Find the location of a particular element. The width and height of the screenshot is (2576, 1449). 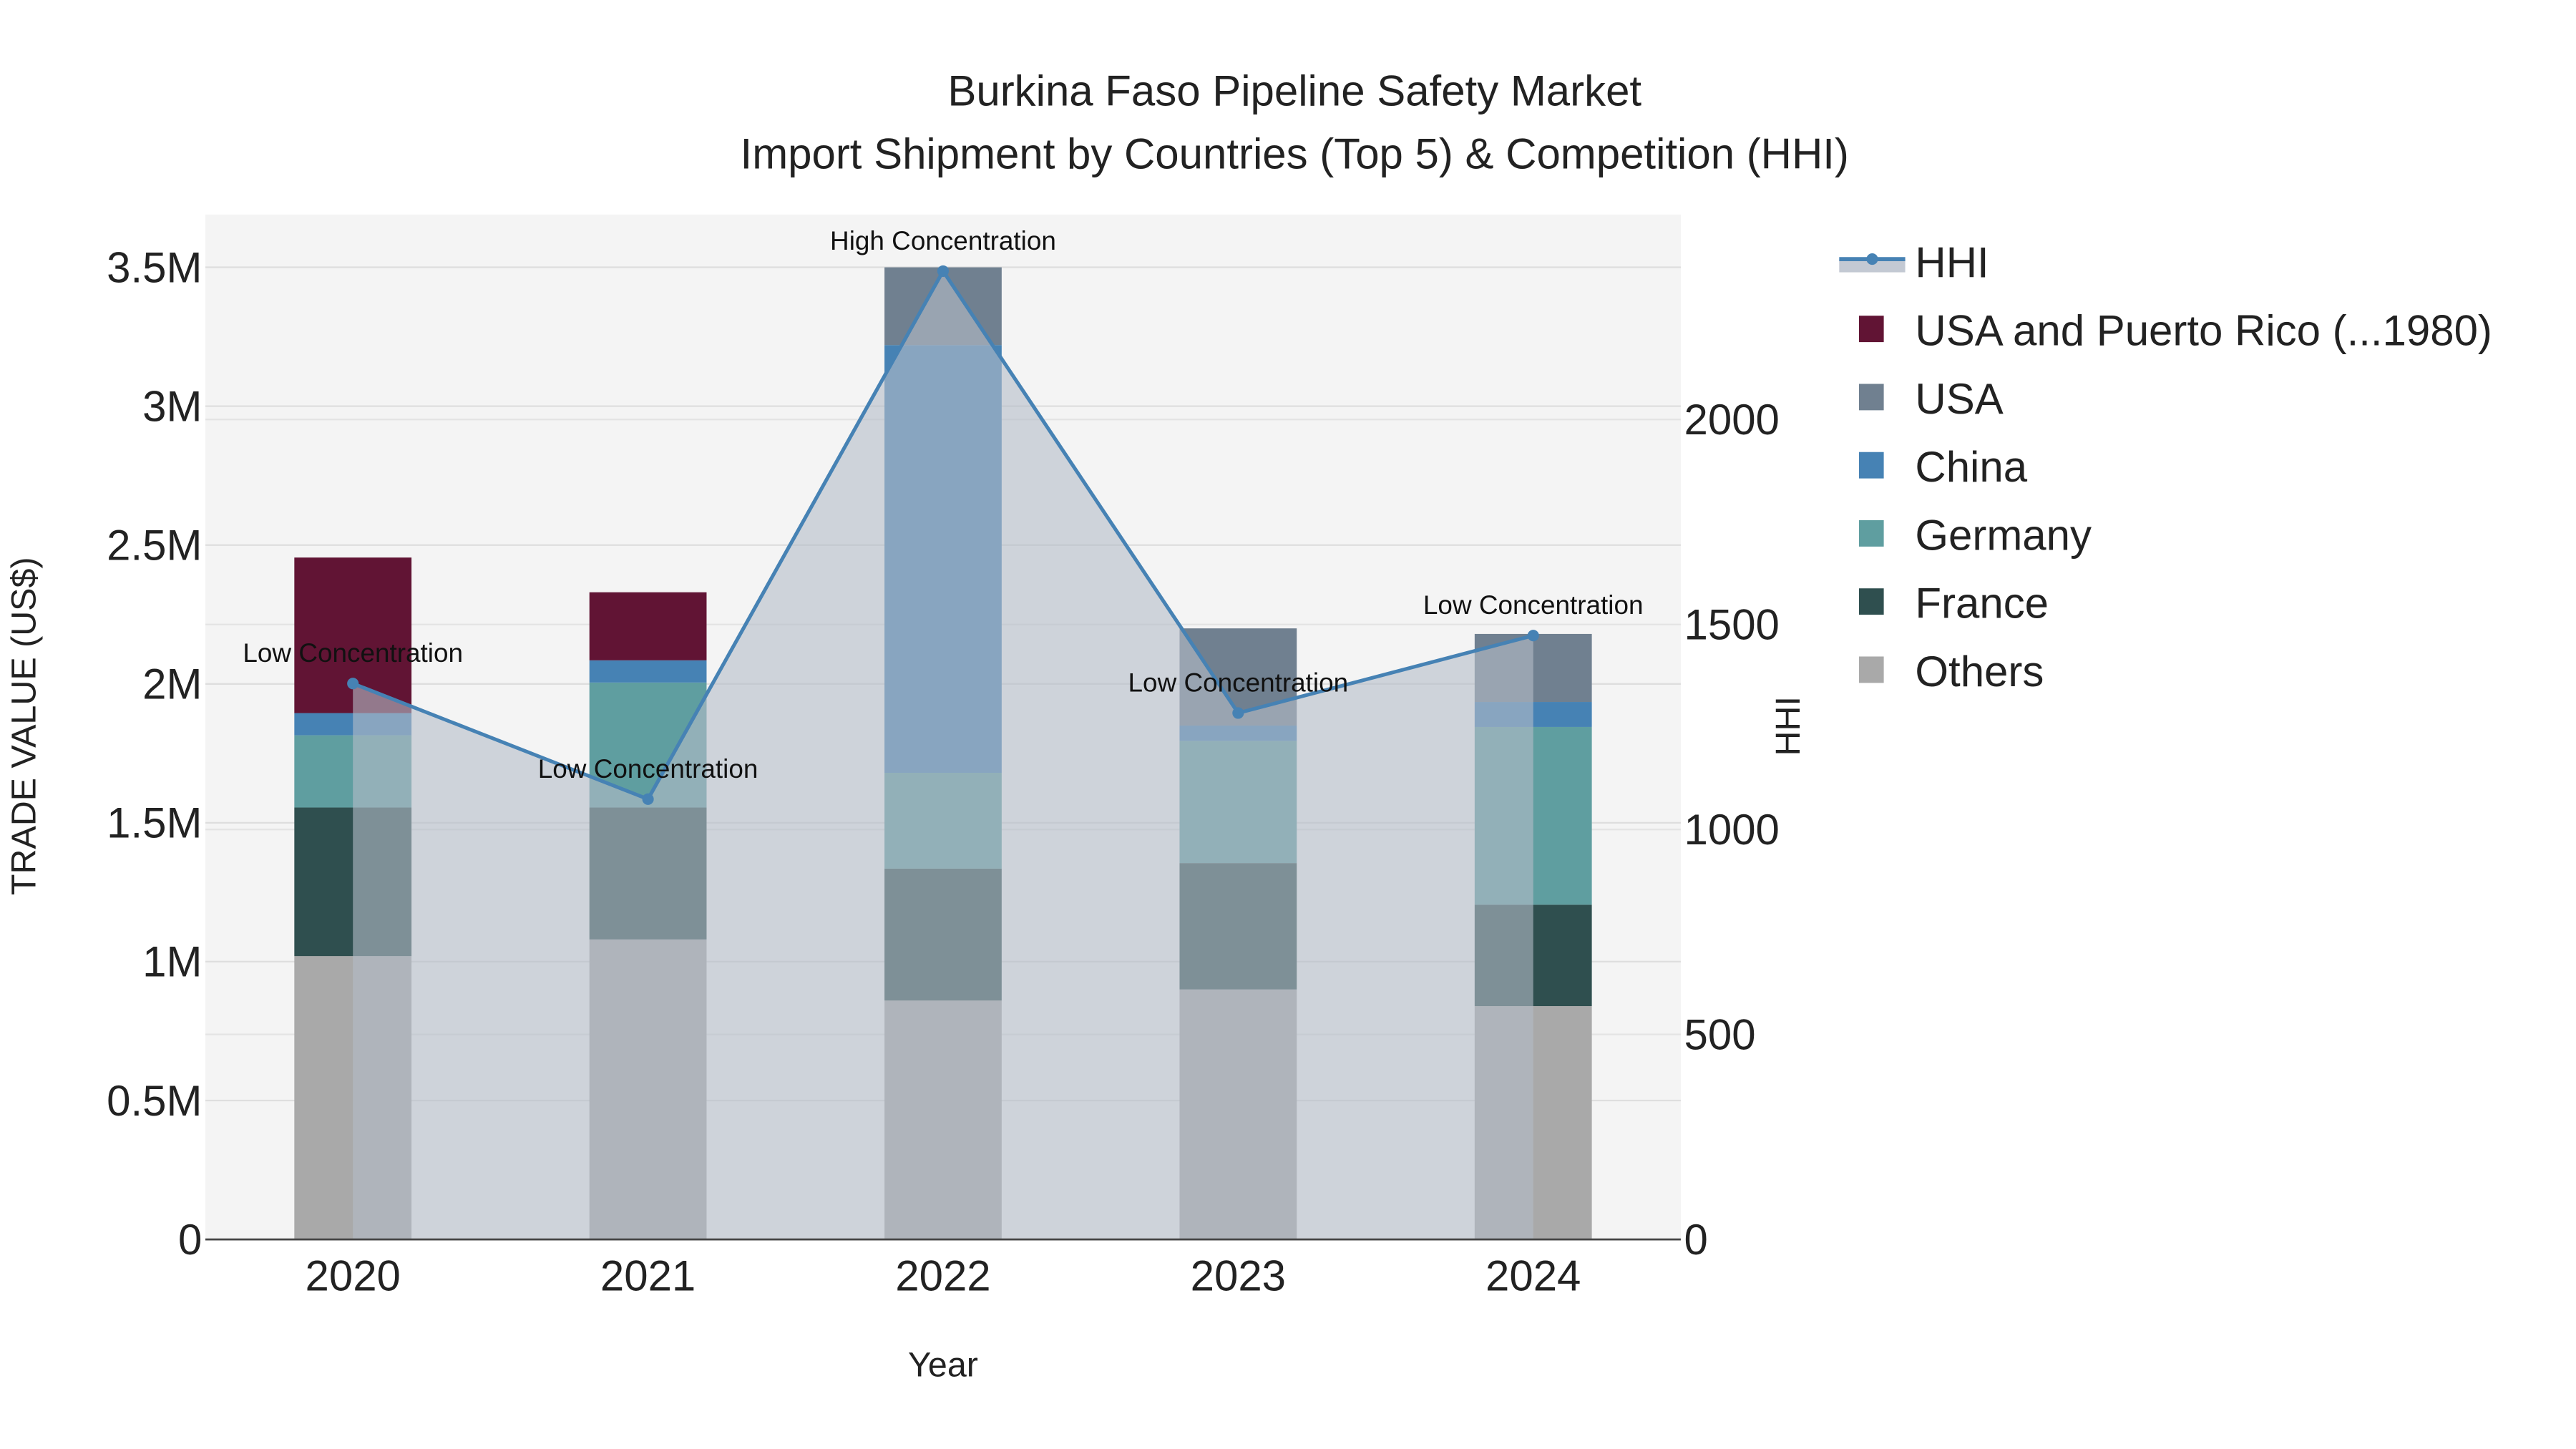

x-tick-label: 2022 is located at coordinates (942, 1276).